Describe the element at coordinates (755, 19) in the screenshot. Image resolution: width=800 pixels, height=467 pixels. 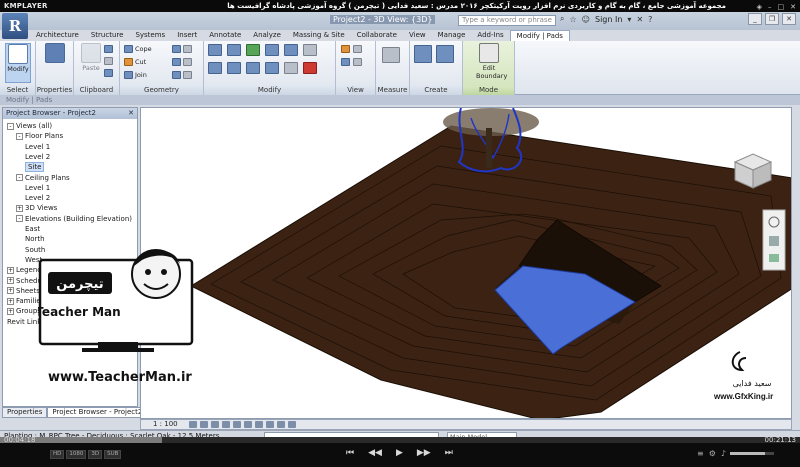
I see `revit-minimize-button: _` at that location.